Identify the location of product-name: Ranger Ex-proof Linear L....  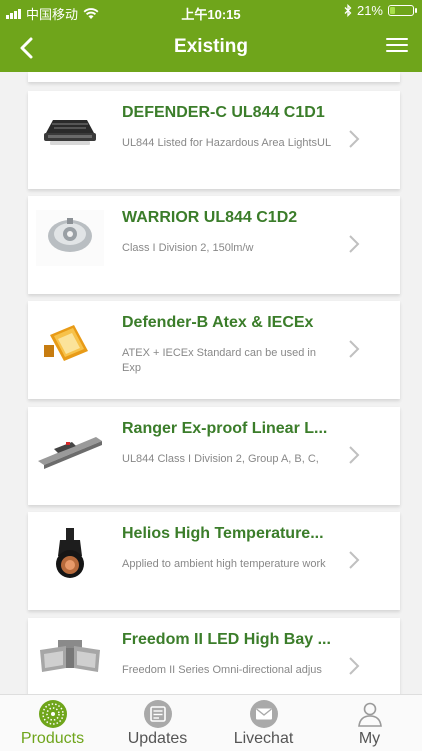
(225, 428).